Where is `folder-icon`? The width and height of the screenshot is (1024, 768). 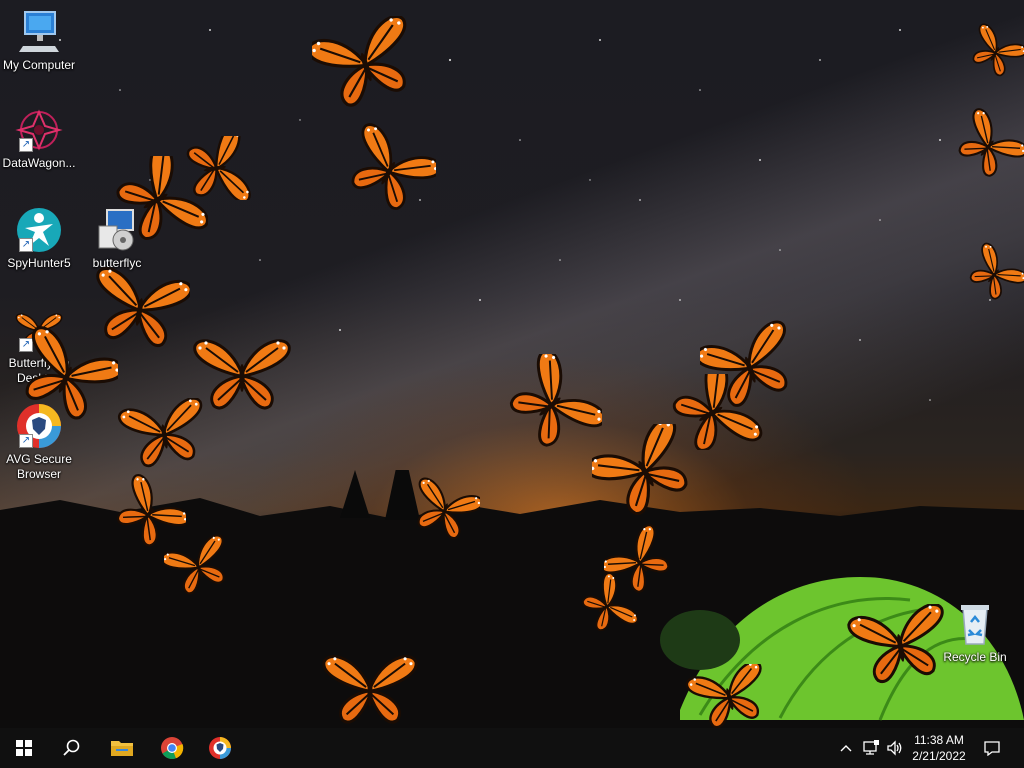
folder-icon is located at coordinates (122, 748).